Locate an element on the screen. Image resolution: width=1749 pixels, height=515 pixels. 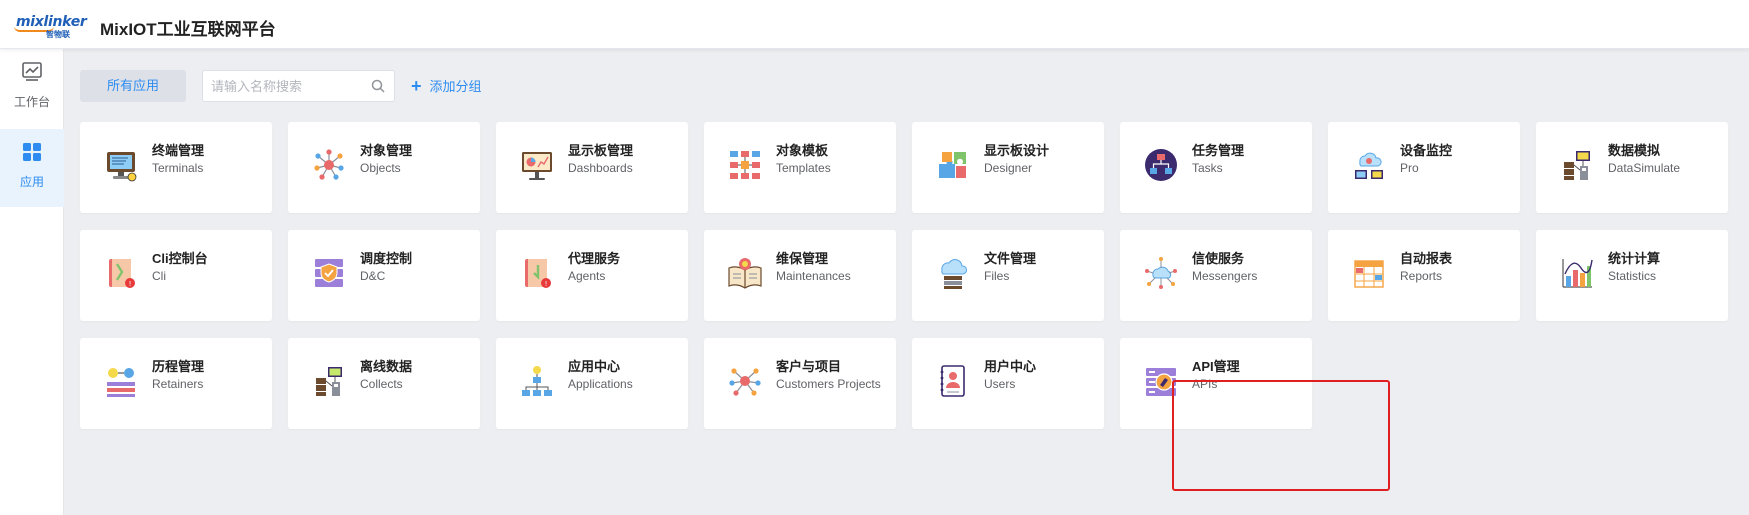
app-card-tasks: 任务管理 Tasks is located at coordinates (1216, 167).